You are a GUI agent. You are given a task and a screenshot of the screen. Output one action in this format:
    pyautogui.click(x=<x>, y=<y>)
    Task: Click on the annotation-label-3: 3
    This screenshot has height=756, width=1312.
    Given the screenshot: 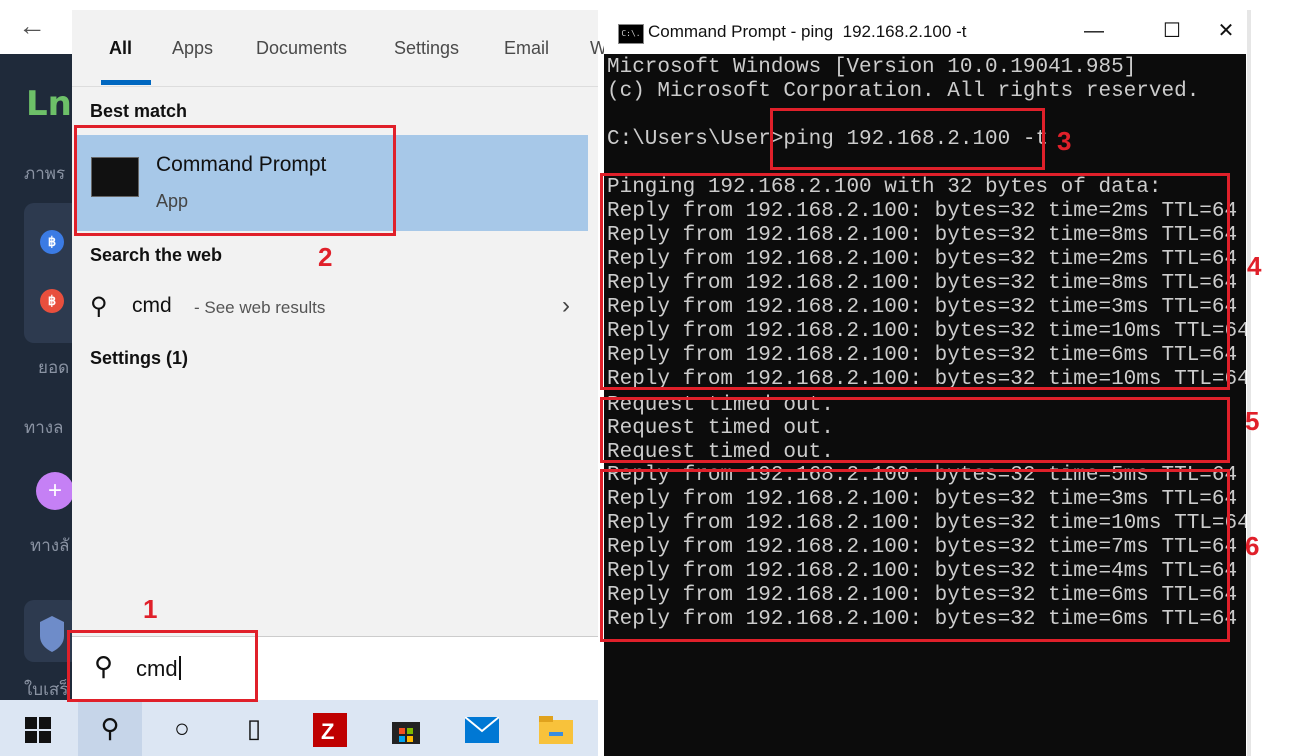 What is the action you would take?
    pyautogui.click(x=1064, y=141)
    